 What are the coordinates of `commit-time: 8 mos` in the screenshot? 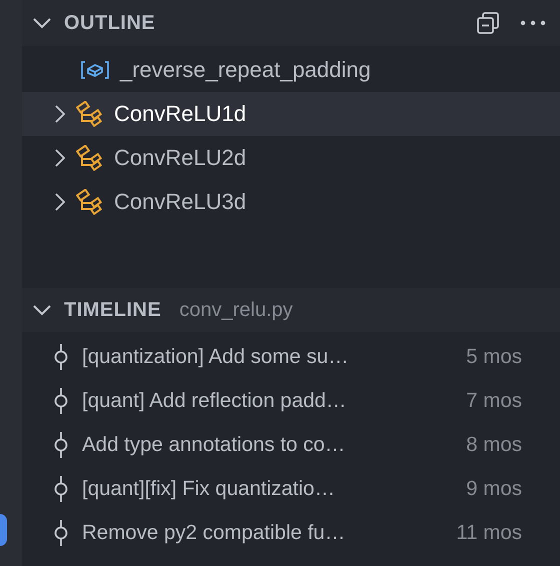 It's located at (494, 445).